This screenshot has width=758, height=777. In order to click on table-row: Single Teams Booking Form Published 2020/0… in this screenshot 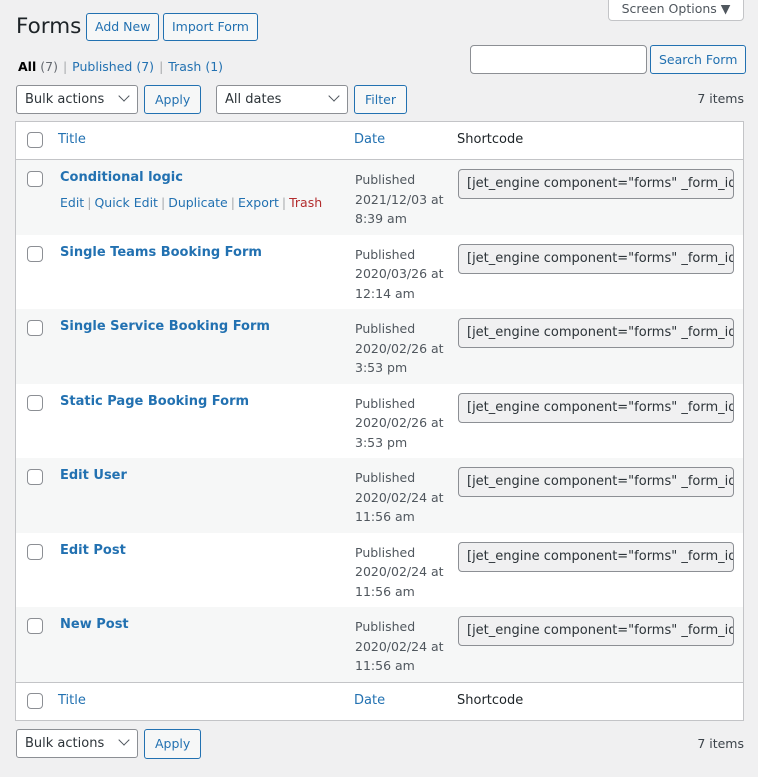, I will do `click(379, 272)`.